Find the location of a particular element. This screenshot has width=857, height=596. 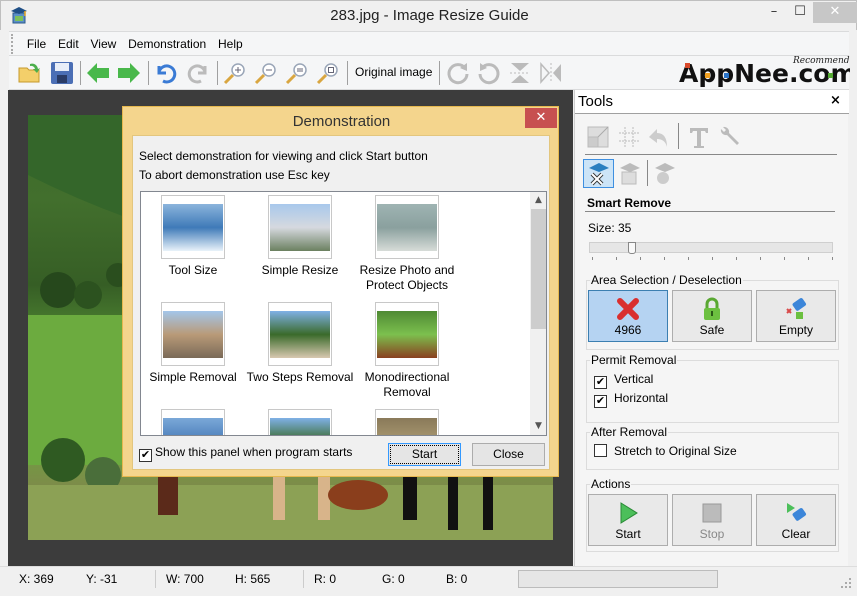

minimize-button: – is located at coordinates (774, 12).